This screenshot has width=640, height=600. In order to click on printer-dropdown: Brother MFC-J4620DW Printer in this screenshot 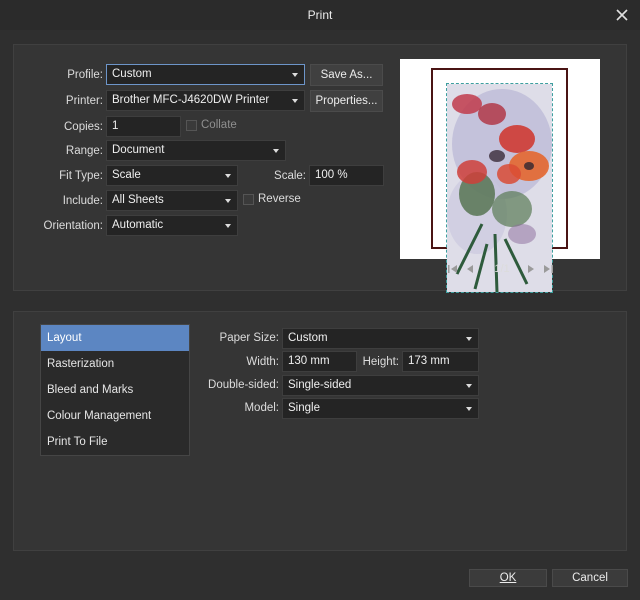, I will do `click(205, 100)`.